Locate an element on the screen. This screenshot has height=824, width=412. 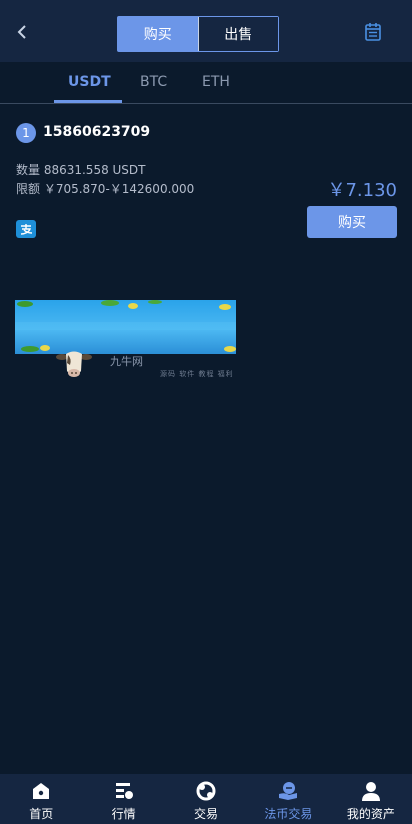
alipay-icon is located at coordinates (26, 229).